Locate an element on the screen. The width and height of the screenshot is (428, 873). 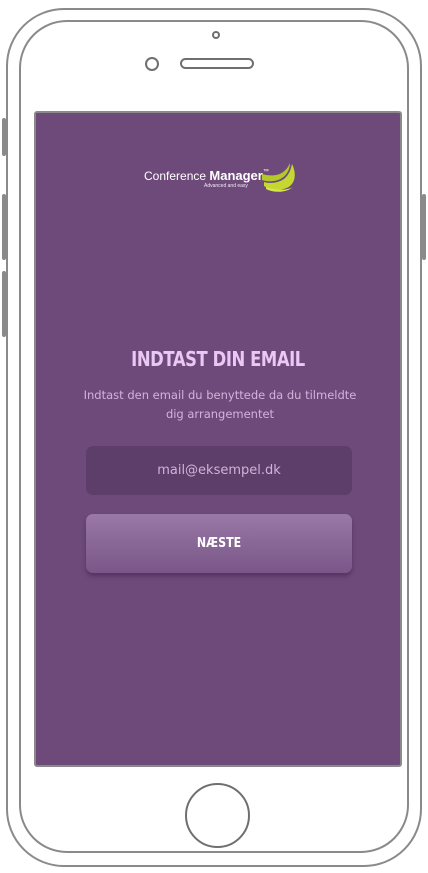
page-title: INDTAST DIN EMAIL is located at coordinates (218, 359).